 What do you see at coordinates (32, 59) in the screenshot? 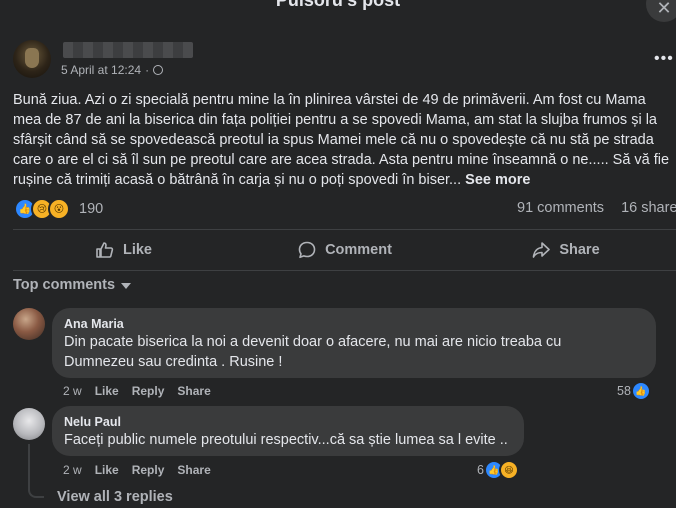
I see `author-avatar` at bounding box center [32, 59].